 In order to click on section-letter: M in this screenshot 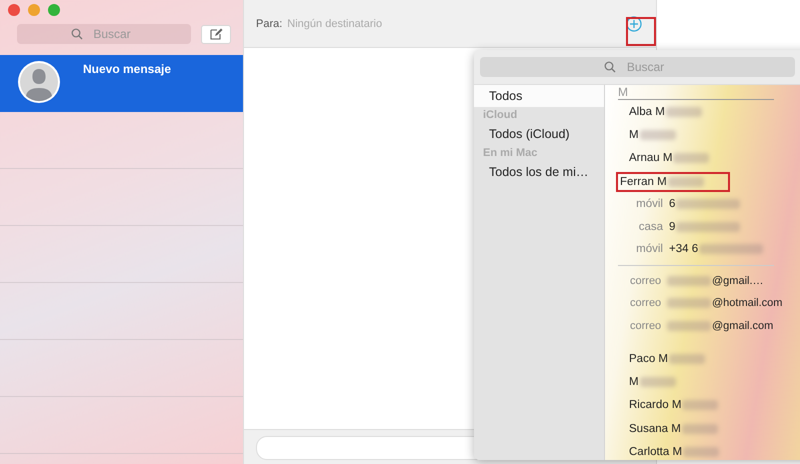, I will do `click(696, 92)`.